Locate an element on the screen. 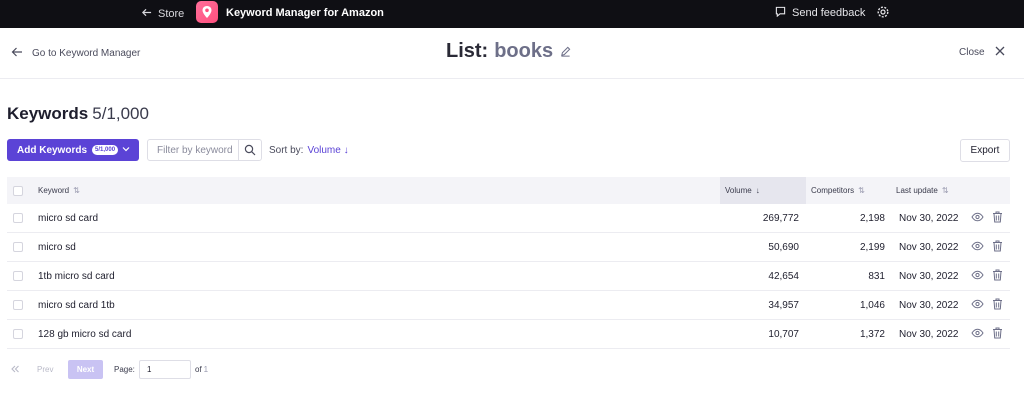 This screenshot has height=398, width=1024. select-all-checkbox is located at coordinates (18, 190).